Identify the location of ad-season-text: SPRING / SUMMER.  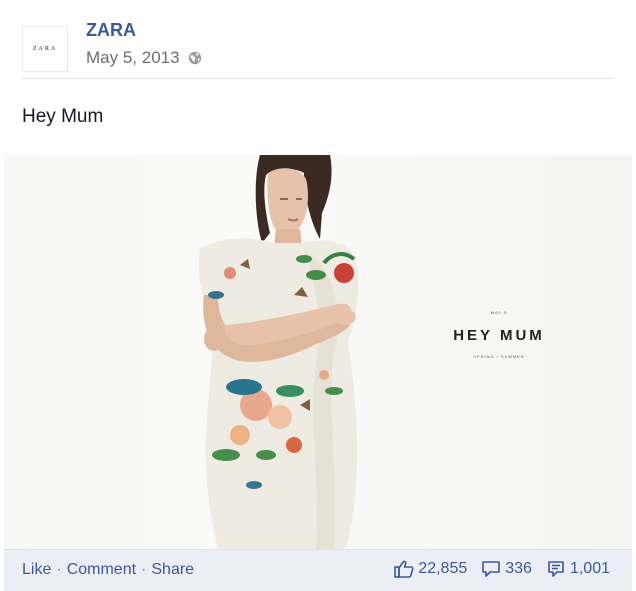
(499, 356).